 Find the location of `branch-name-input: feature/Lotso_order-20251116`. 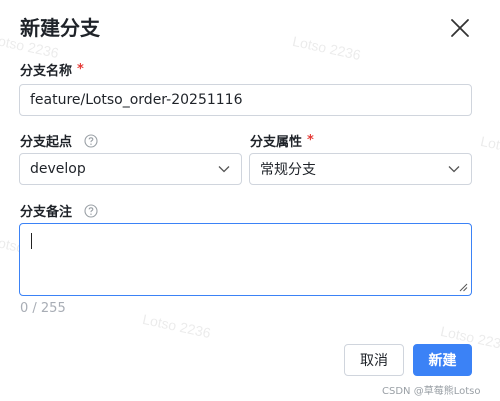

branch-name-input: feature/Lotso_order-20251116 is located at coordinates (245, 100).